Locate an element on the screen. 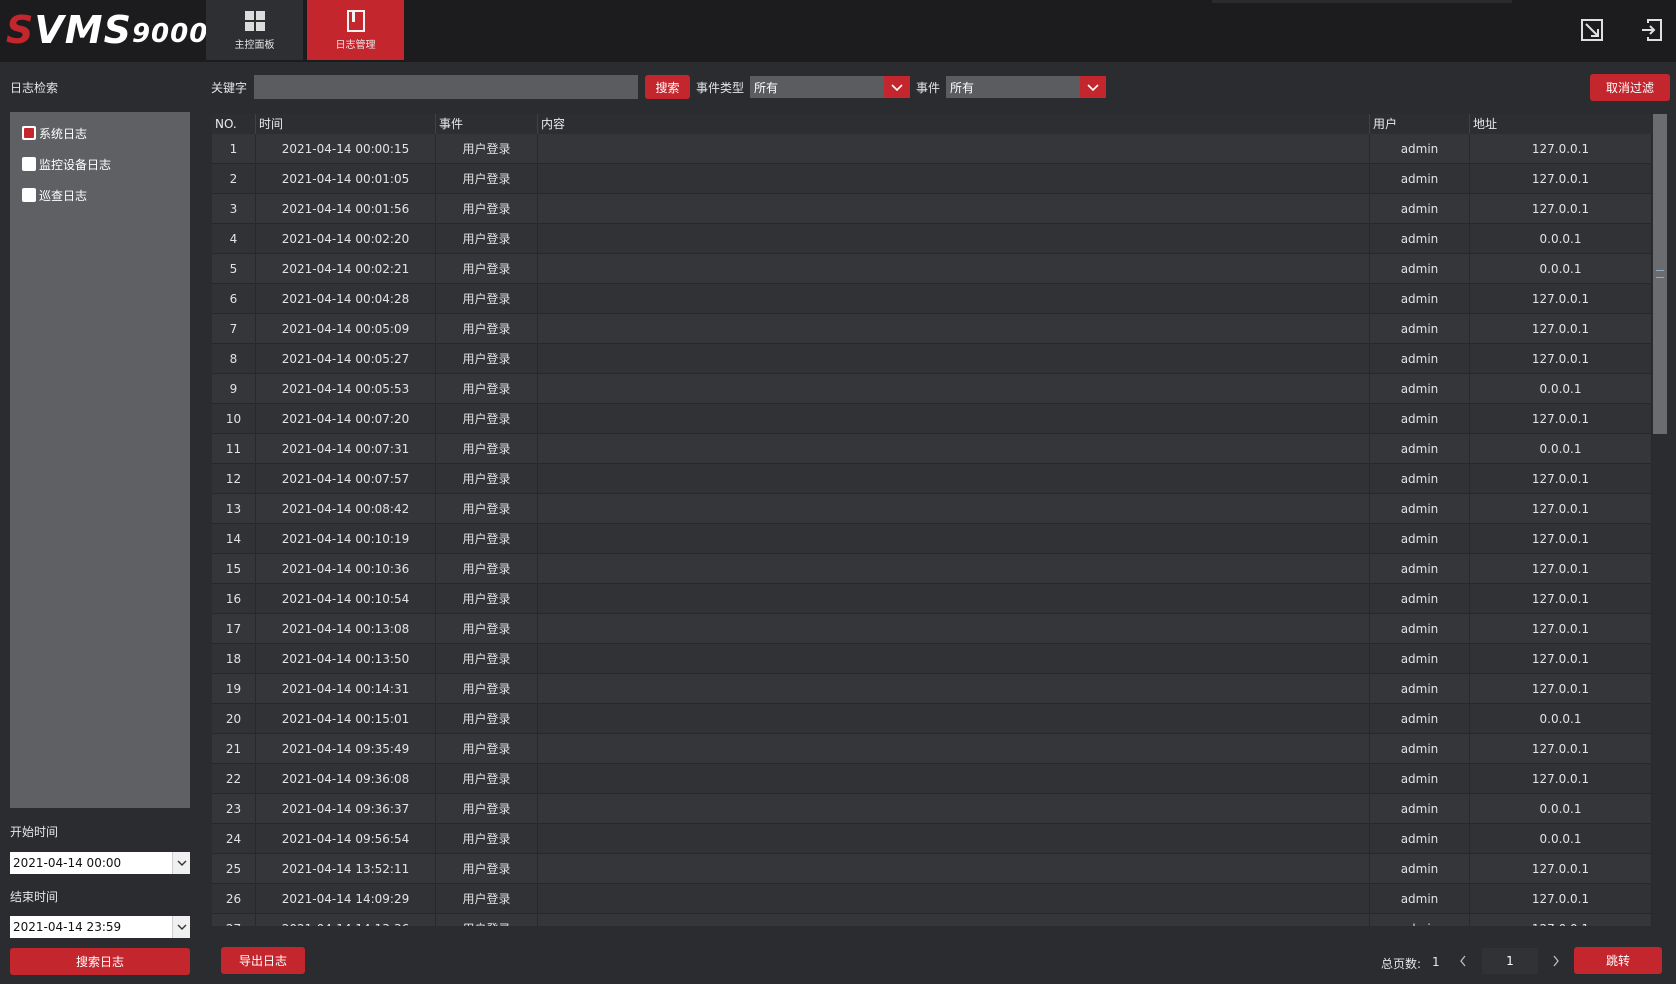  logout-icon is located at coordinates (1652, 30).